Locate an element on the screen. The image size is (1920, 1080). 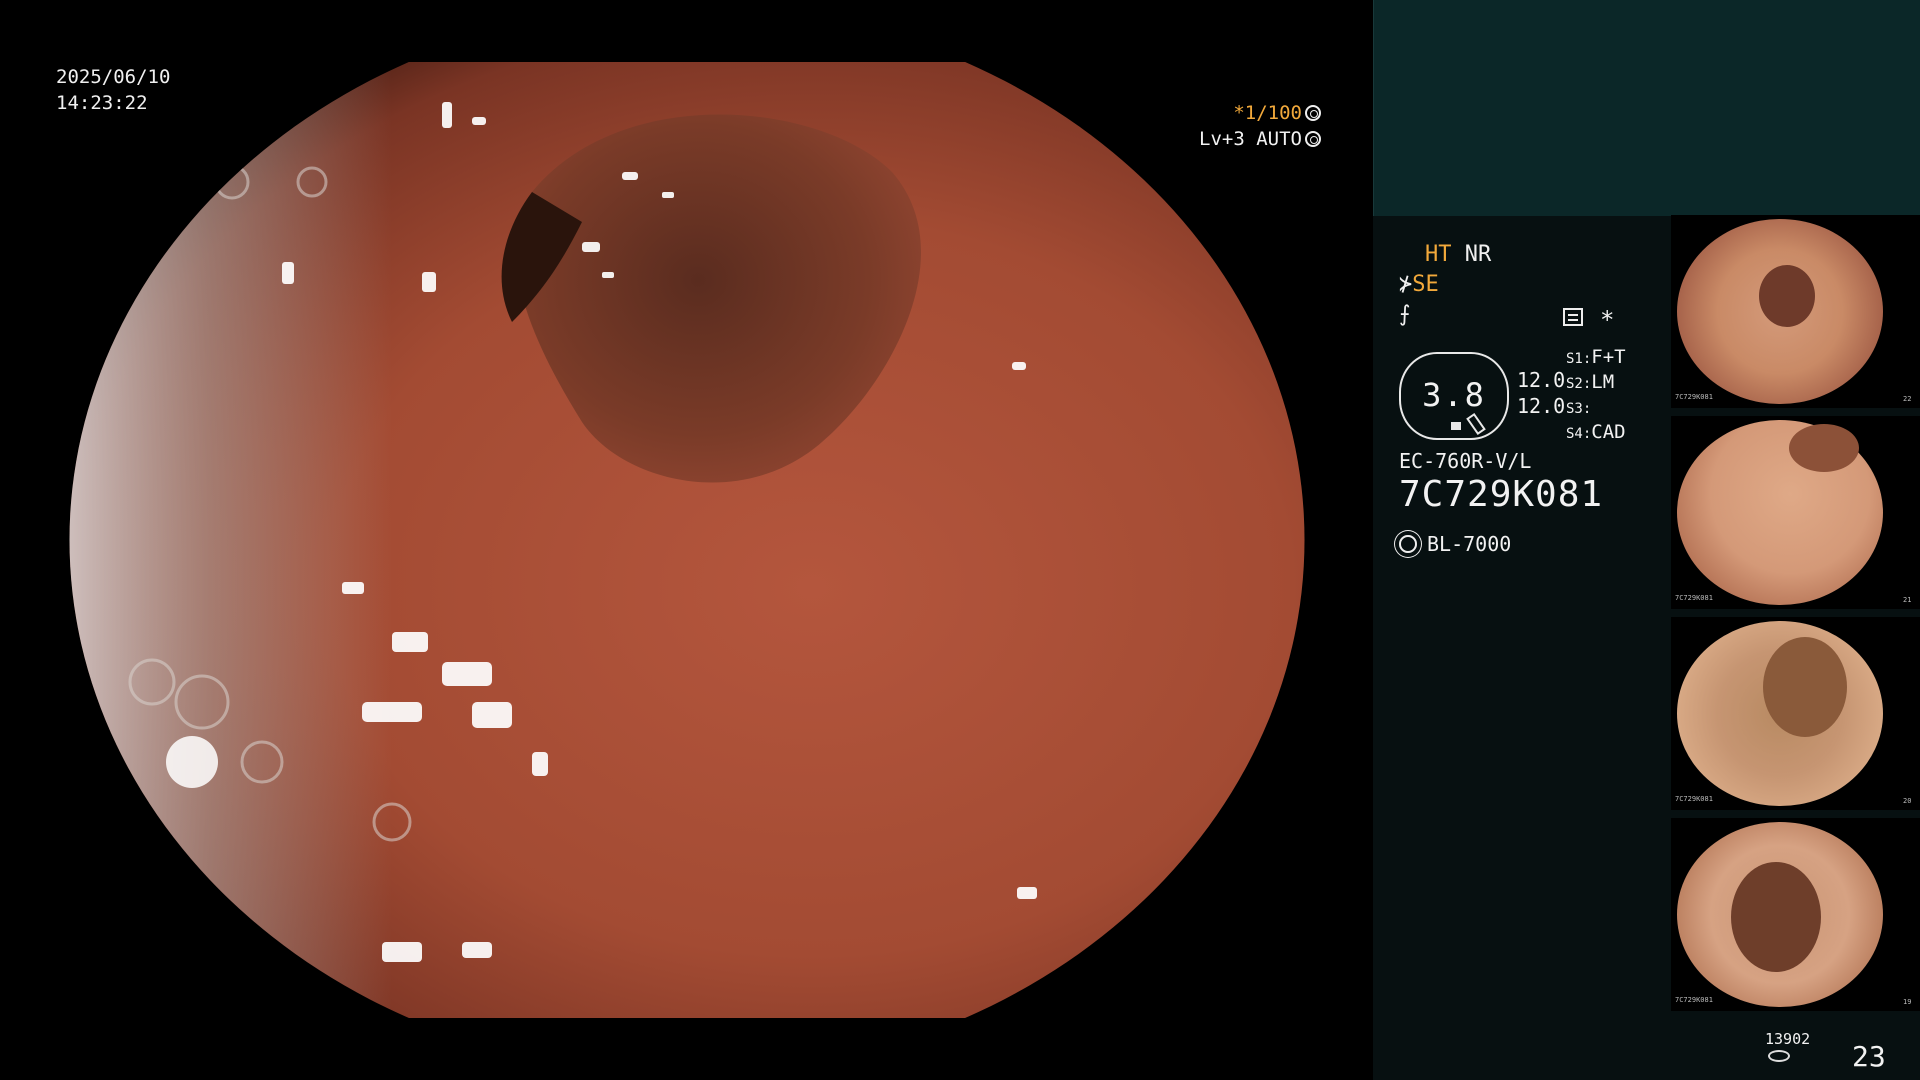
date-time-display: 2025/06/10 14:23:22 is located at coordinates (113, 90).